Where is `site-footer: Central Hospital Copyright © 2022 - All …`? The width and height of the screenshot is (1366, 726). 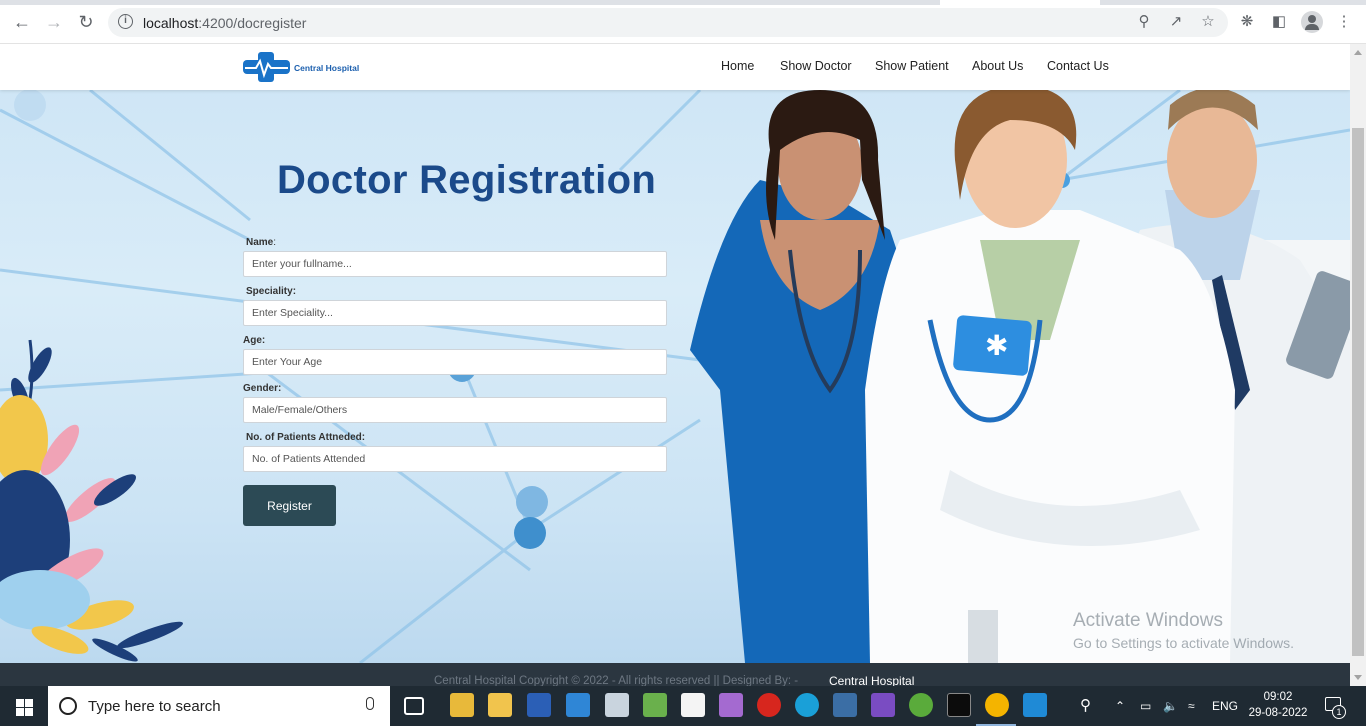 site-footer: Central Hospital Copyright © 2022 - All … is located at coordinates (675, 674).